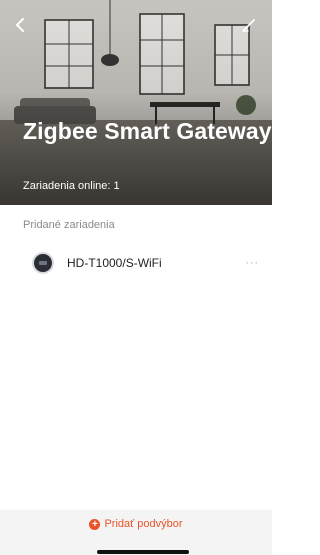 Image resolution: width=320 pixels, height=555 pixels. Describe the element at coordinates (147, 131) in the screenshot. I see `gateway-title: Zigbee Smart Gateway` at that location.